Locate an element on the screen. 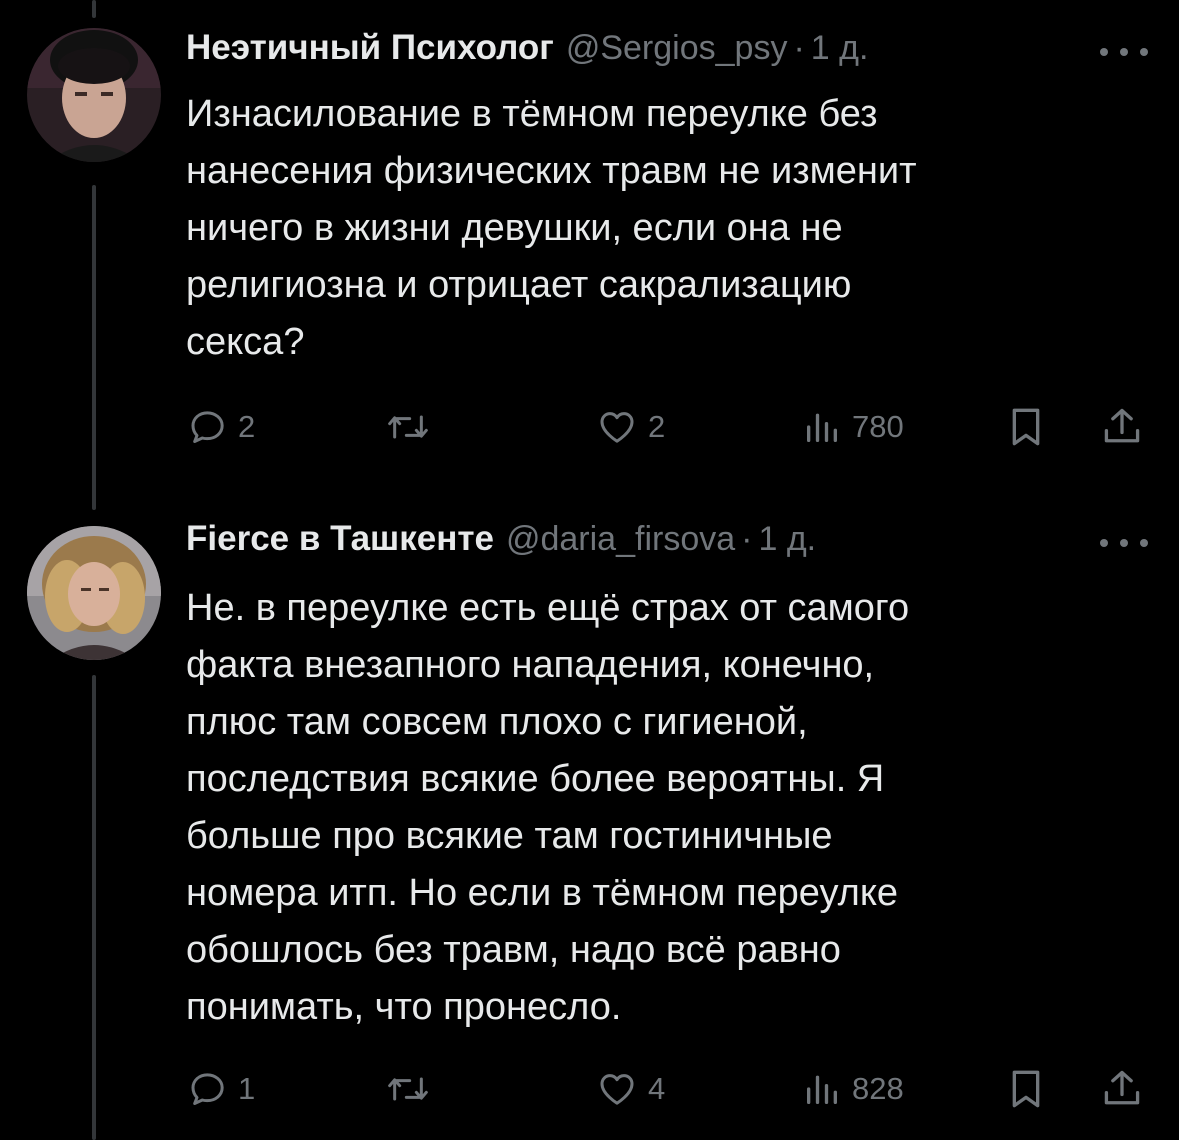  reply-button: 1 is located at coordinates (221, 1089).